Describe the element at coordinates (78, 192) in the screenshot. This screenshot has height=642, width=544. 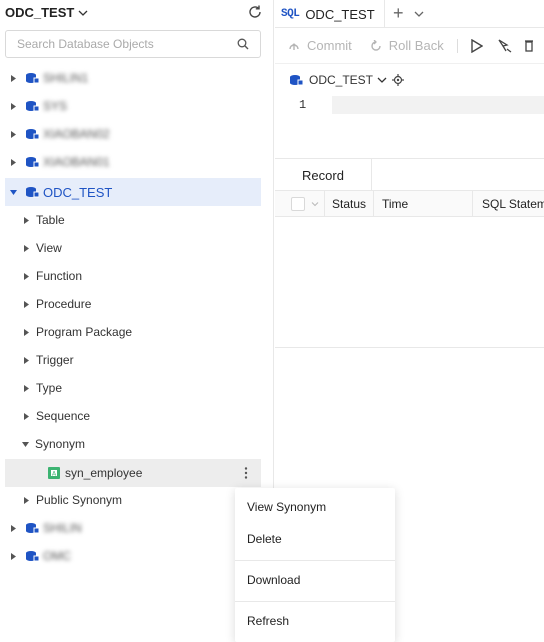
I see `tree-db-label: ODC_TEST` at that location.